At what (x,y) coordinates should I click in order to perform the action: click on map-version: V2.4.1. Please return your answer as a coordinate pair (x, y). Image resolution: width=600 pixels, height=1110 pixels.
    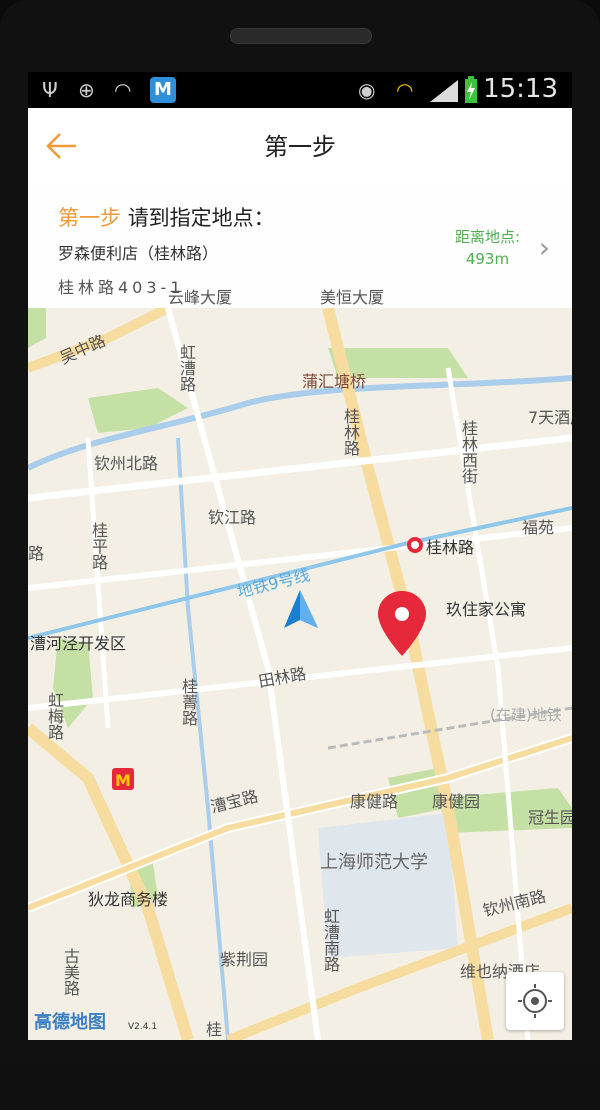
    Looking at the image, I should click on (143, 1027).